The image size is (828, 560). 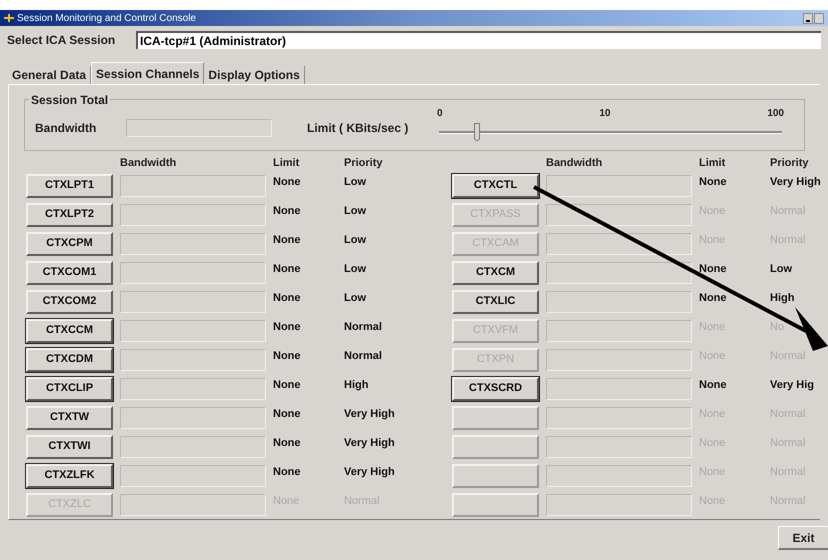 I want to click on channel-button: CTXCLIP, so click(x=69, y=388).